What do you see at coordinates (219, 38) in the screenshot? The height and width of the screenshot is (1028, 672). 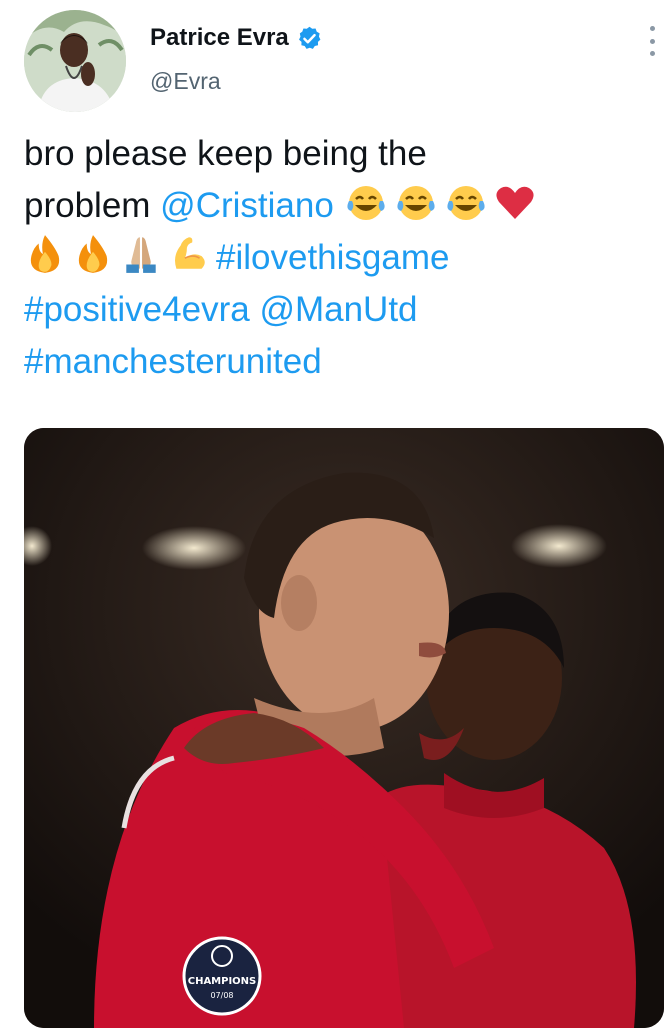 I see `author-display-name: Patrice Evra` at bounding box center [219, 38].